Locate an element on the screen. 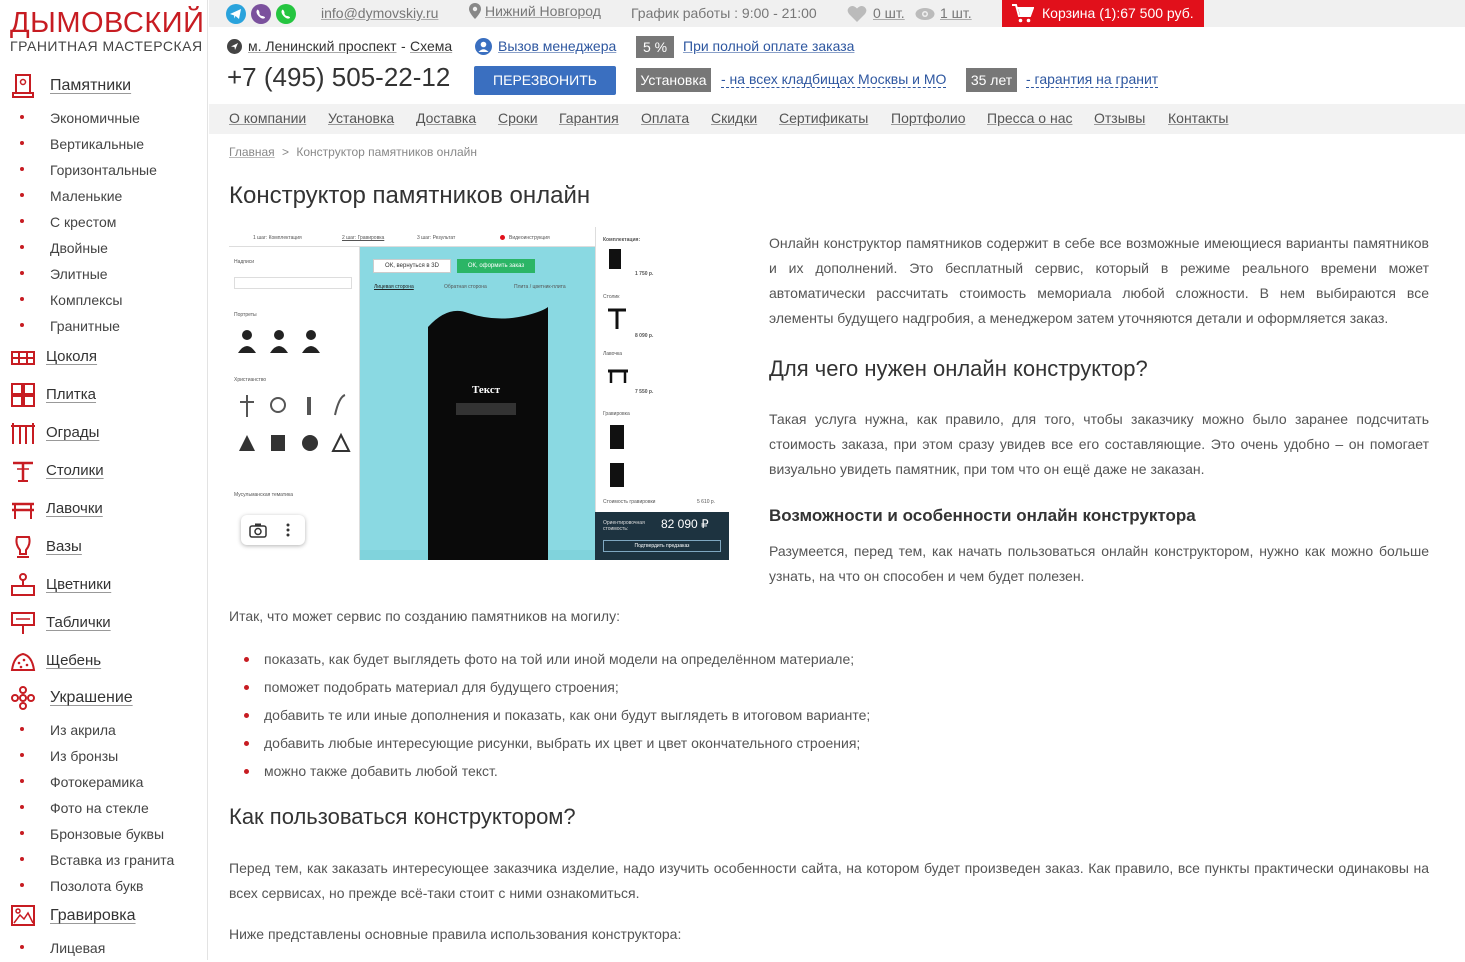 Image resolution: width=1465 pixels, height=962 pixels. nav-warranty: Гарантия is located at coordinates (589, 118).